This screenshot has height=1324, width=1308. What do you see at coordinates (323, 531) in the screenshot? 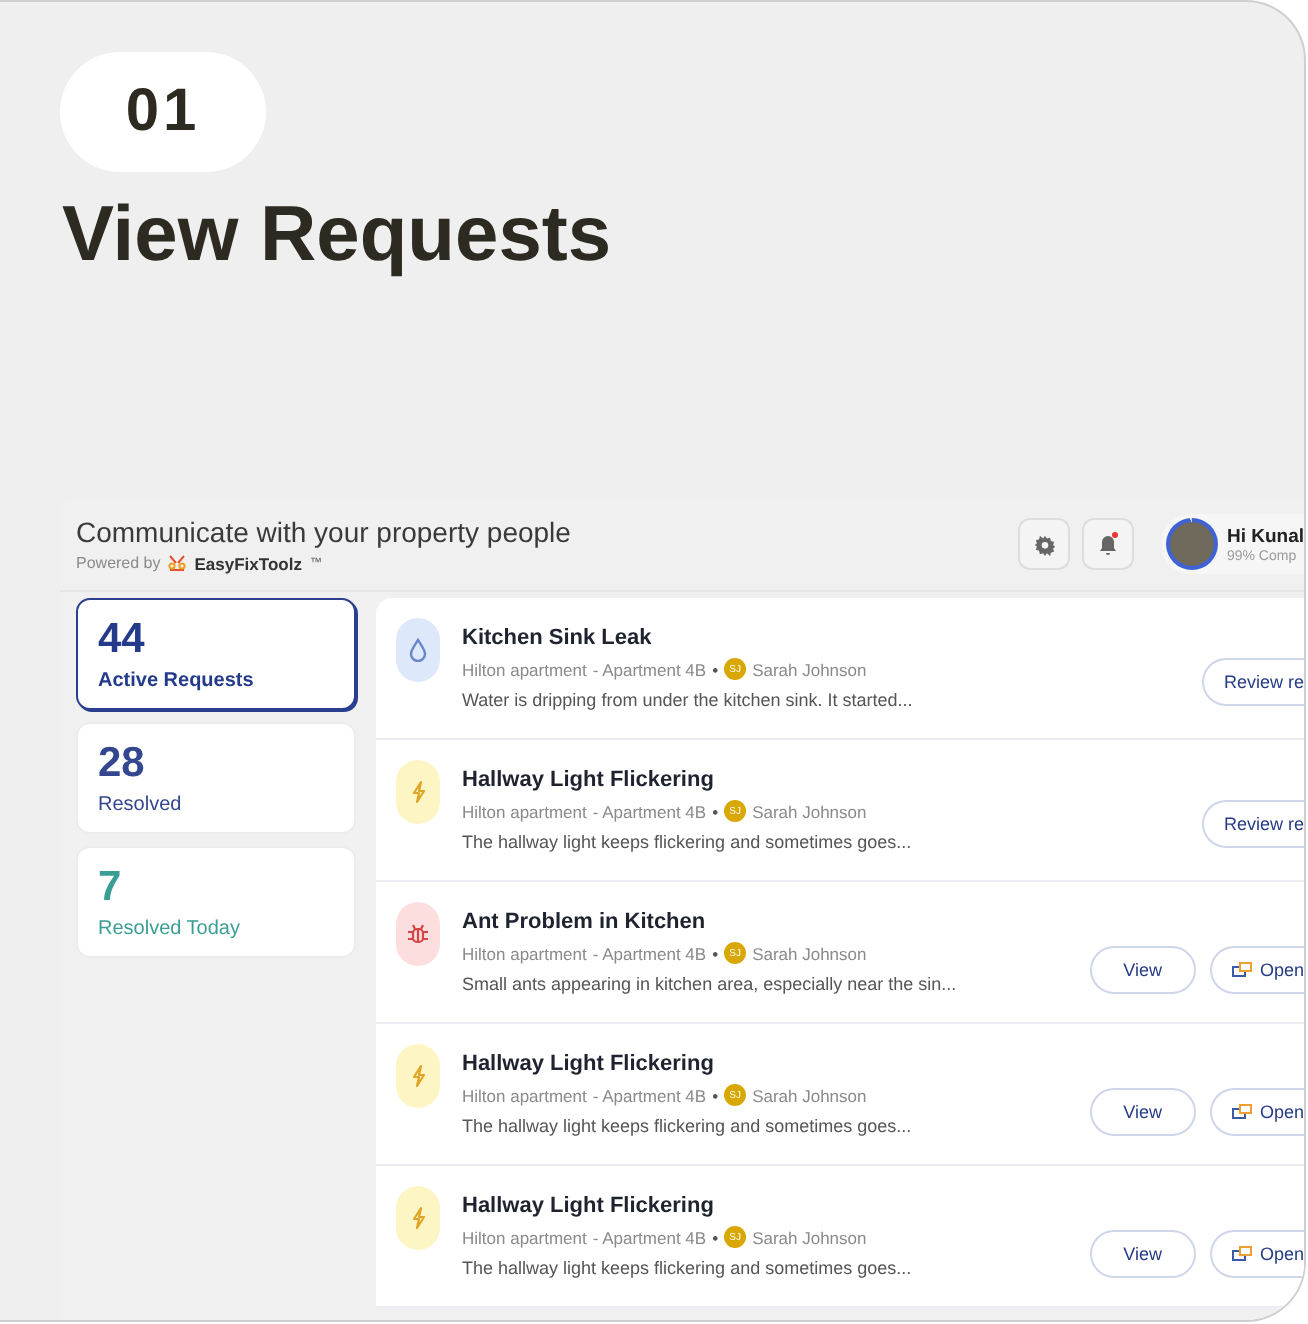
I see `app-title: Communicate with your property people` at bounding box center [323, 531].